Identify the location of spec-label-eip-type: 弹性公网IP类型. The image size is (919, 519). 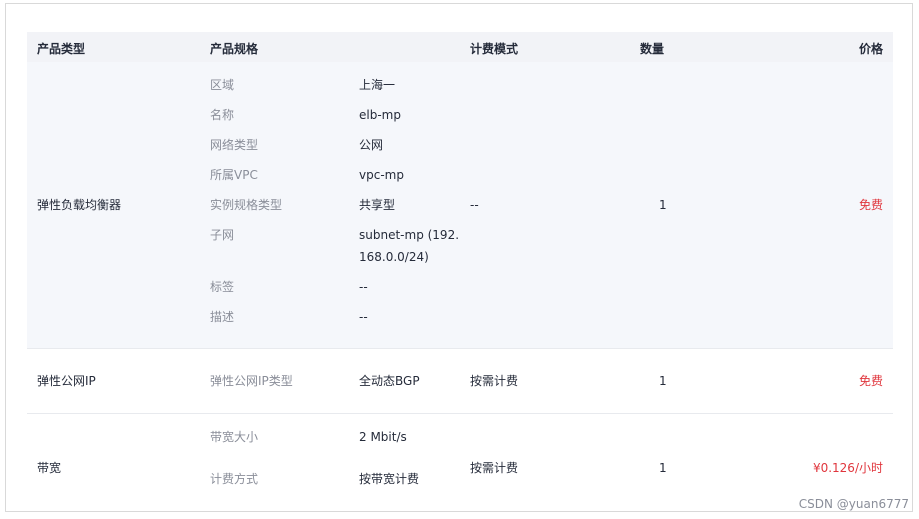
(251, 381).